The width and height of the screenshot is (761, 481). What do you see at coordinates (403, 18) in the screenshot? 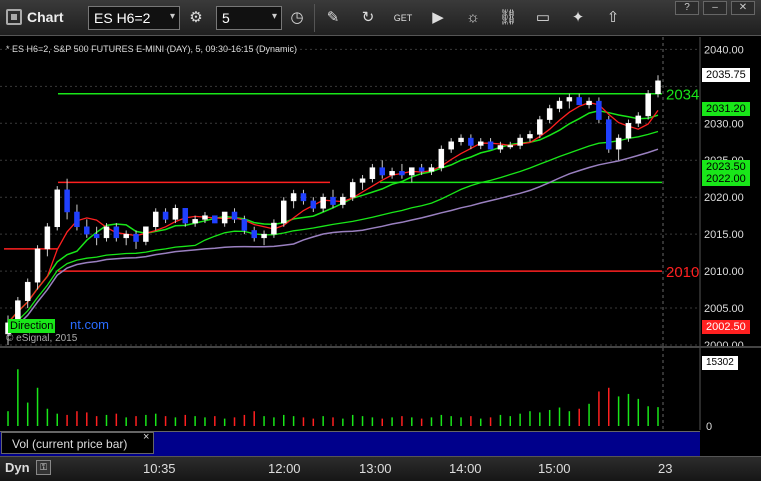
I see `get-data-icon: GET` at bounding box center [403, 18].